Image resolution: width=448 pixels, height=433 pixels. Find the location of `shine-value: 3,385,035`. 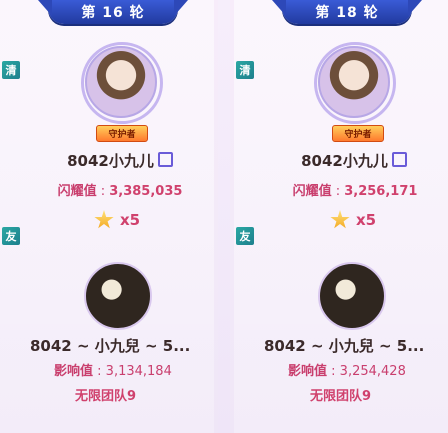

shine-value: 3,385,035 is located at coordinates (146, 191).